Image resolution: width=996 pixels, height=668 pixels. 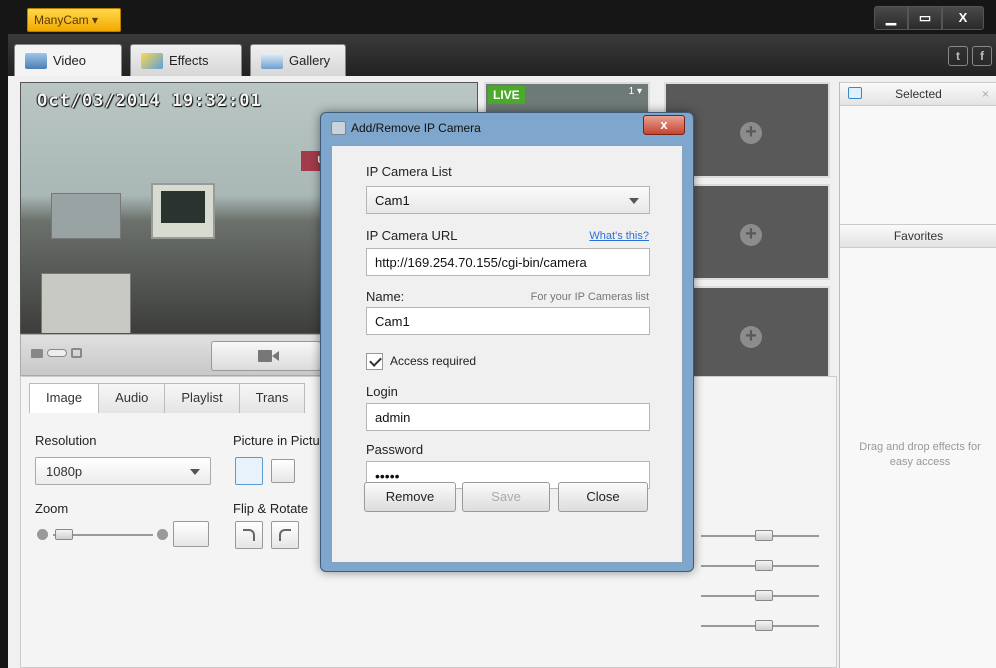 What do you see at coordinates (149, 101) in the screenshot?
I see `timestamp-overlay: Oct/03/2014 19:32:01` at bounding box center [149, 101].